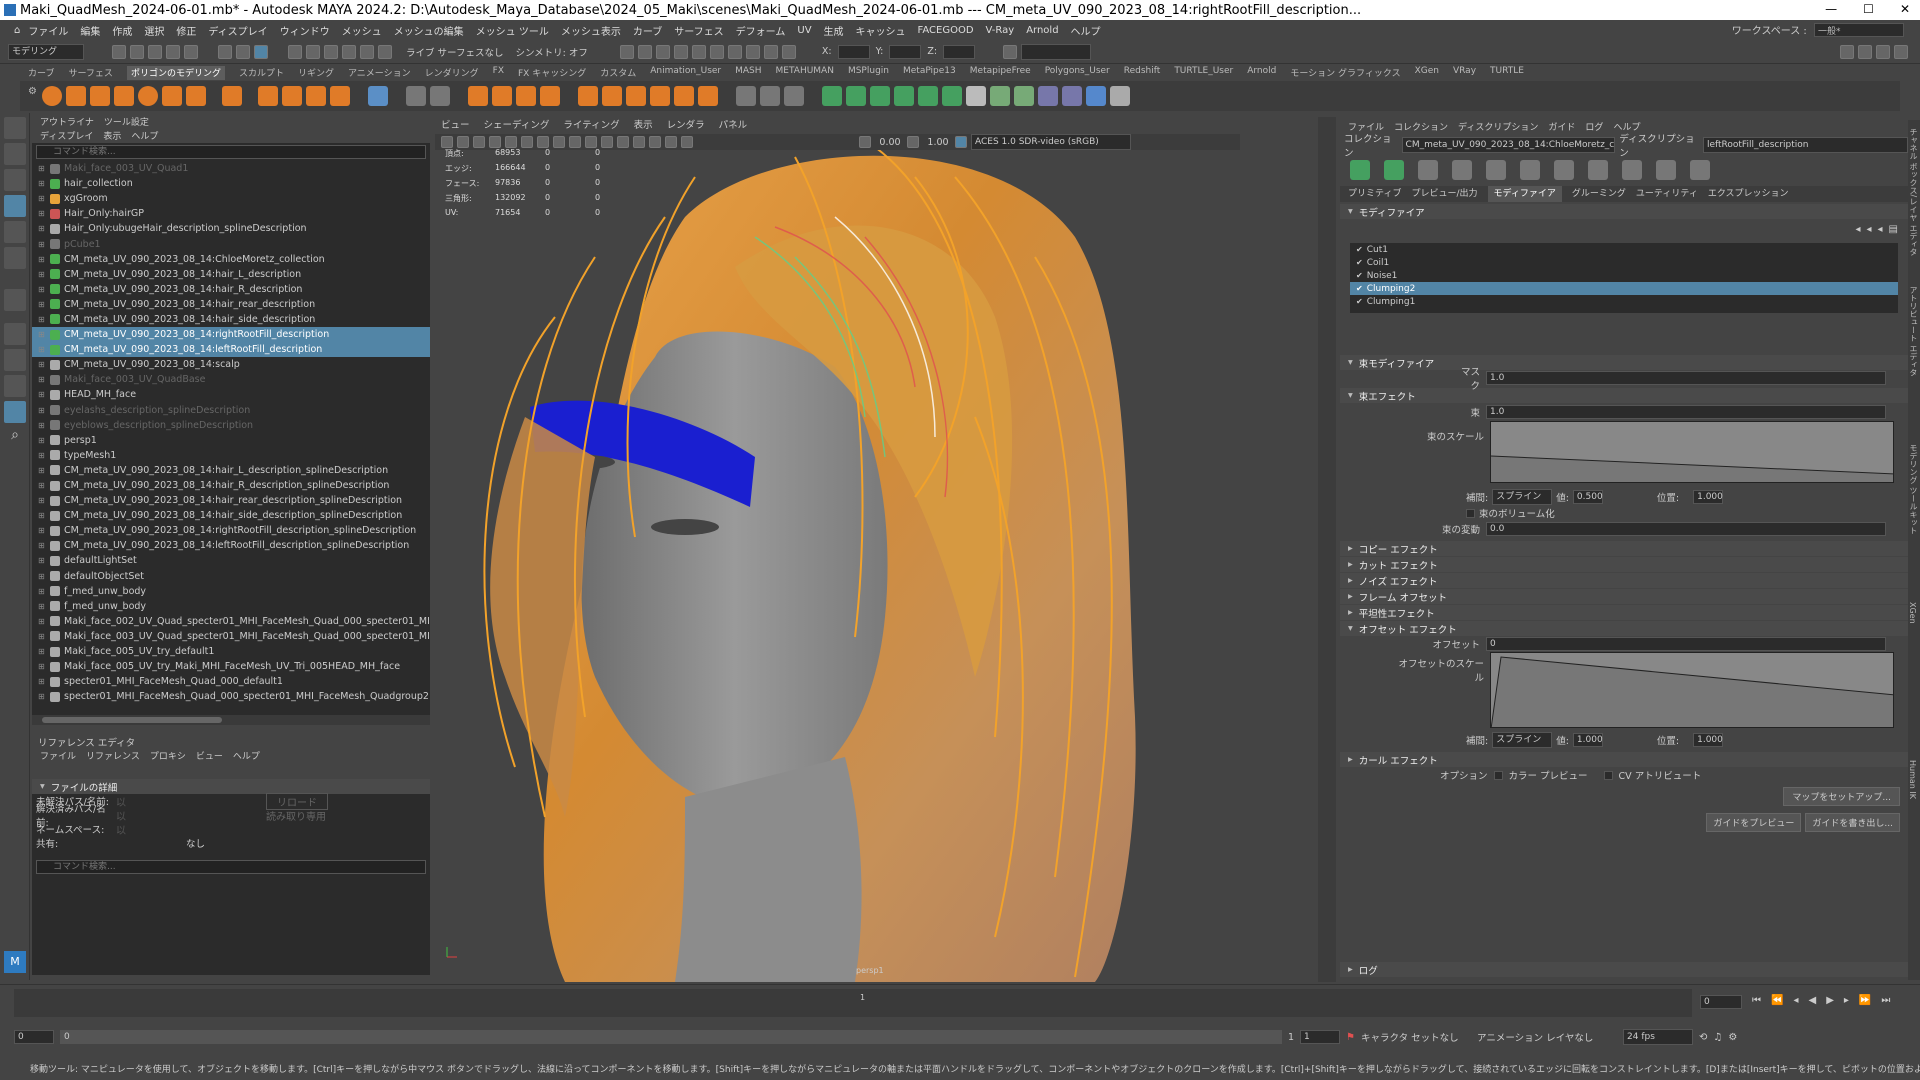  What do you see at coordinates (15, 438) in the screenshot?
I see `search-icon: ⌕` at bounding box center [15, 438].